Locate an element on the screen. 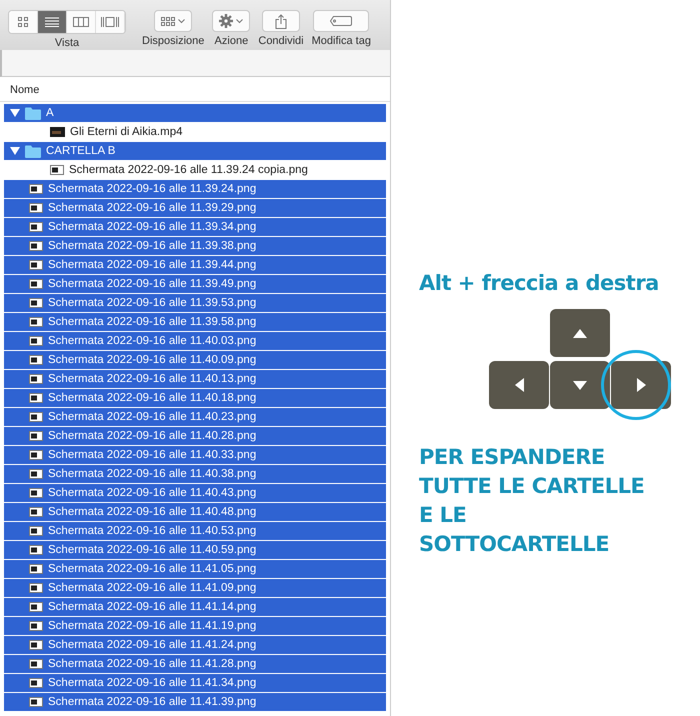 The width and height of the screenshot is (700, 716). left-arrow-icon is located at coordinates (519, 385).